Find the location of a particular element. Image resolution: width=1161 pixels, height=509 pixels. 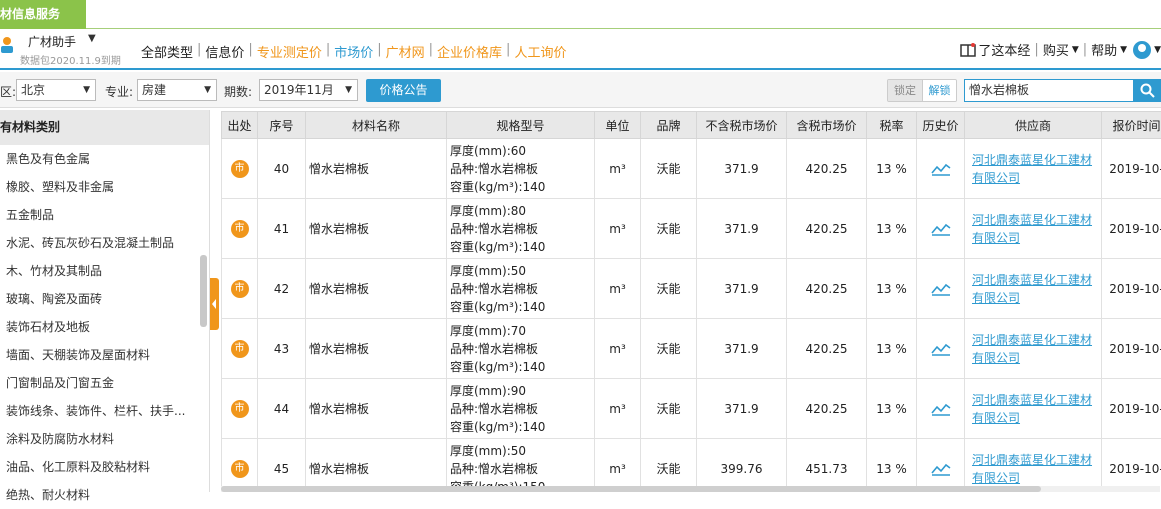

price-notice-button: 价格公告 is located at coordinates (403, 90).